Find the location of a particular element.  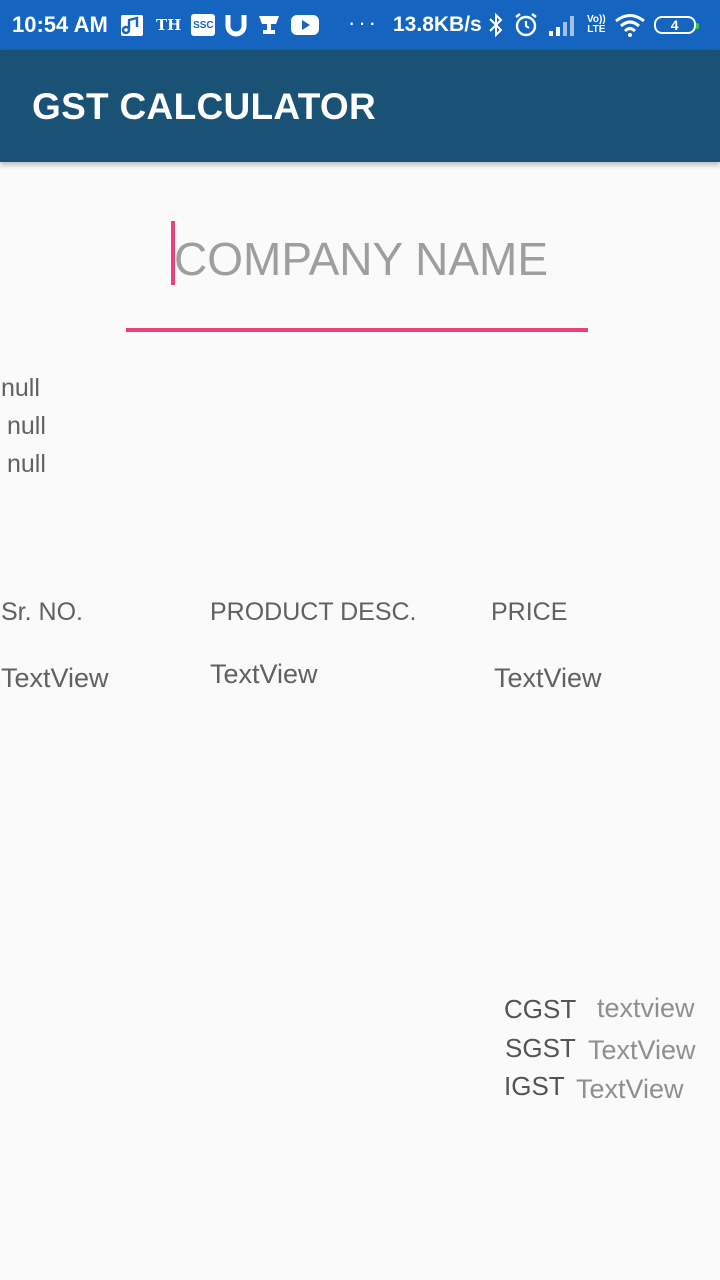

row-sr-no: TextView is located at coordinates (55, 678).